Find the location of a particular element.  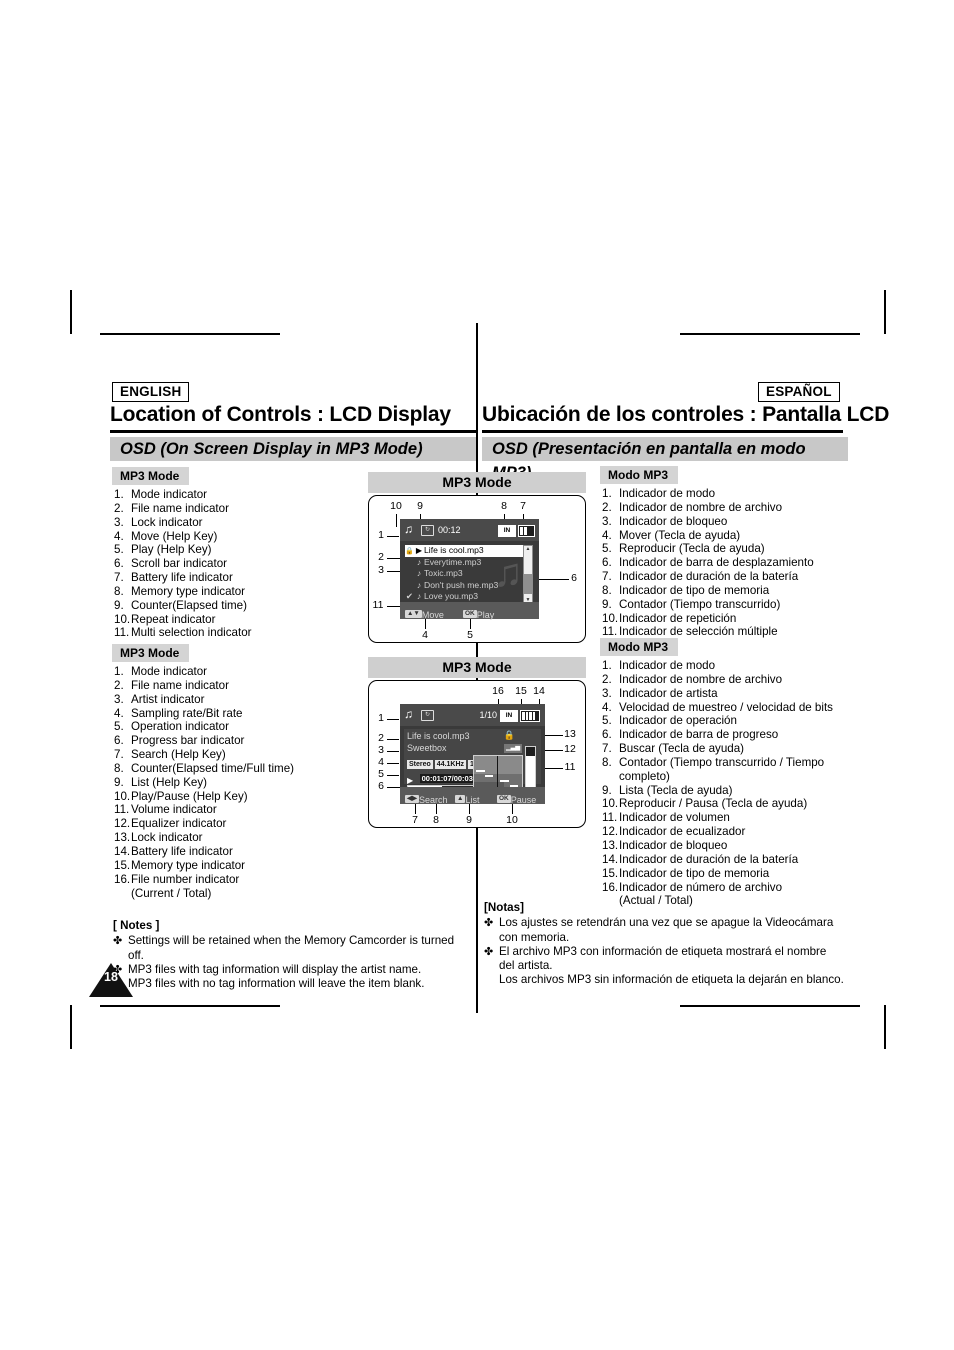

list-item-number: 16. is located at coordinates (610, 887).